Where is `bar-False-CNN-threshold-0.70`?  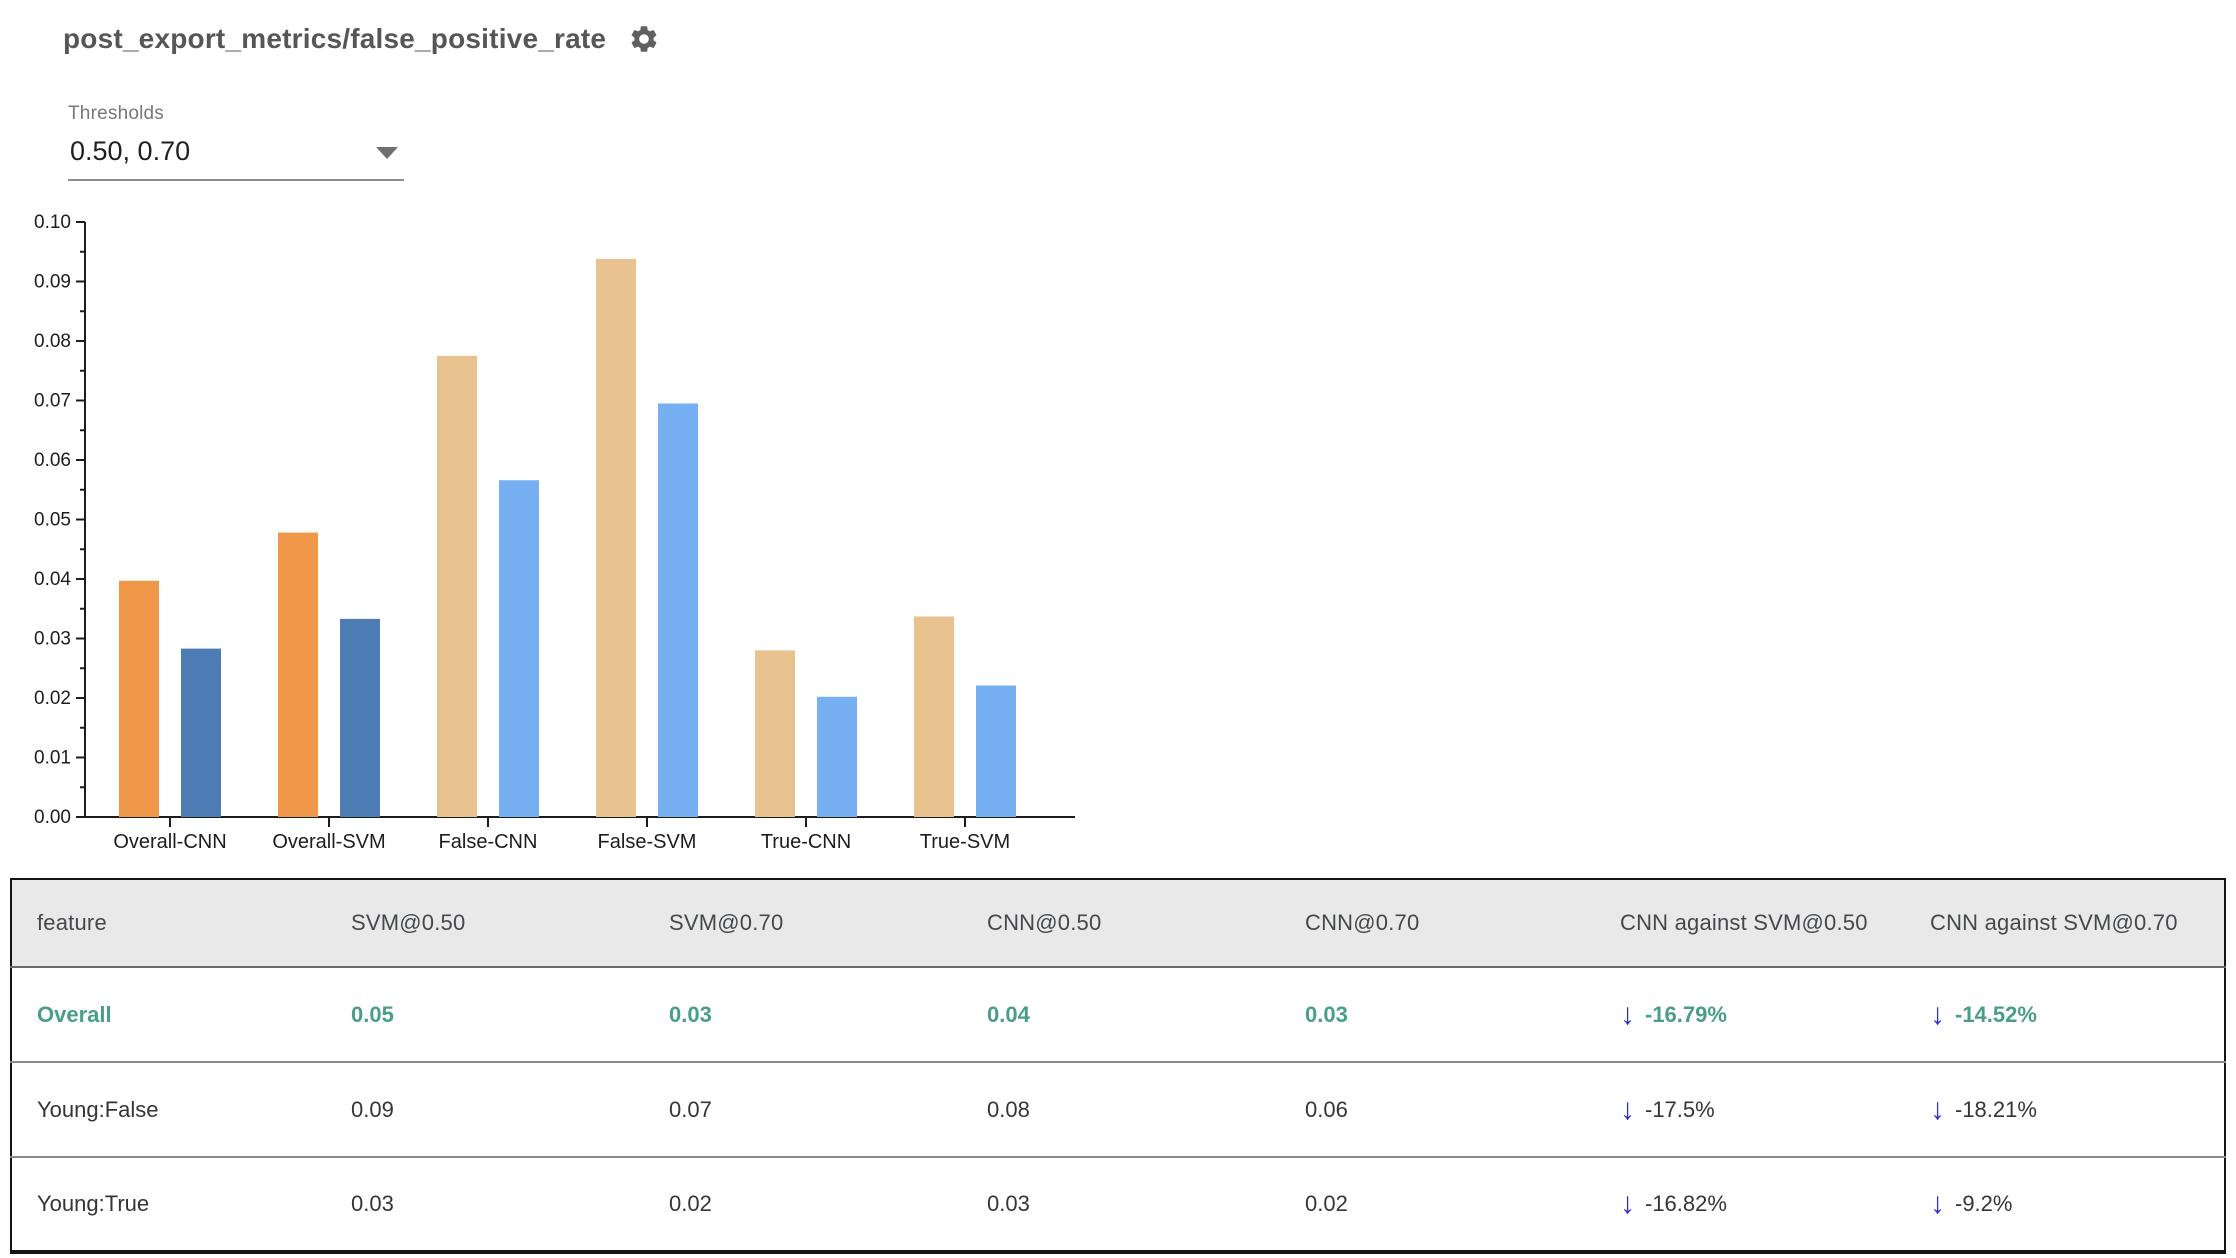
bar-False-CNN-threshold-0.70 is located at coordinates (519, 648).